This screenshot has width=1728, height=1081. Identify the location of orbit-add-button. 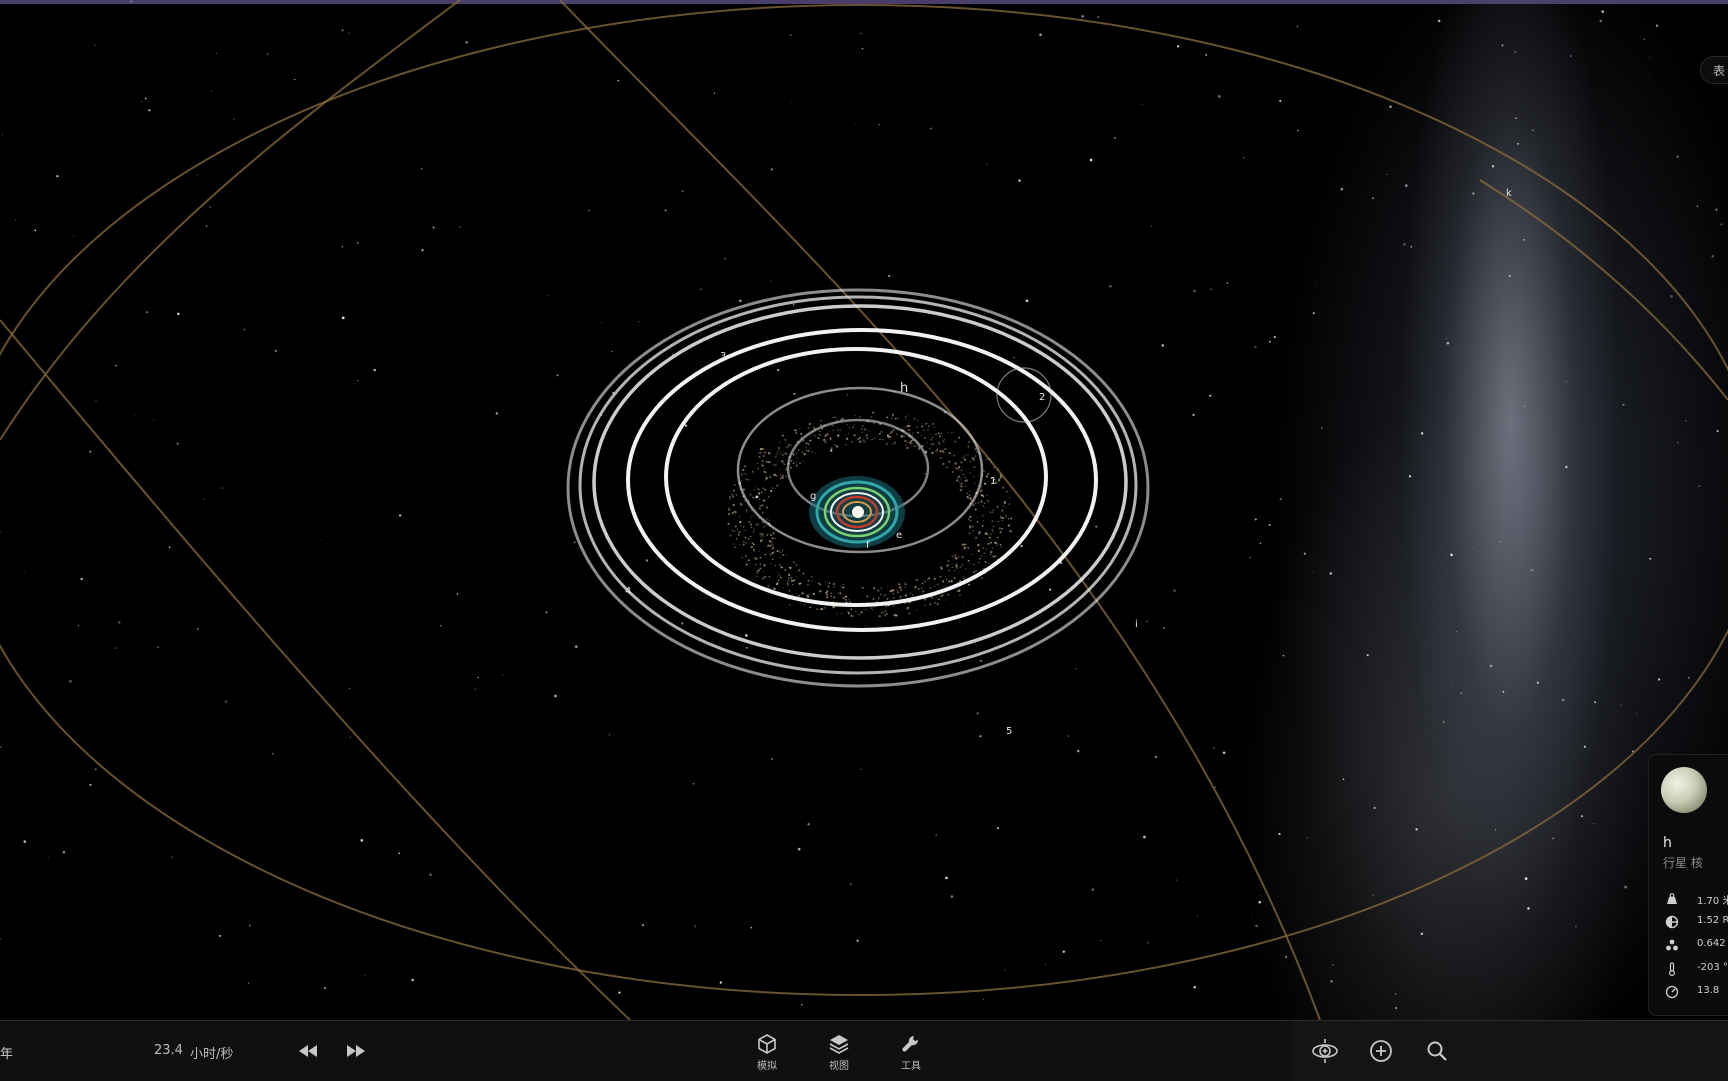
(1325, 1051).